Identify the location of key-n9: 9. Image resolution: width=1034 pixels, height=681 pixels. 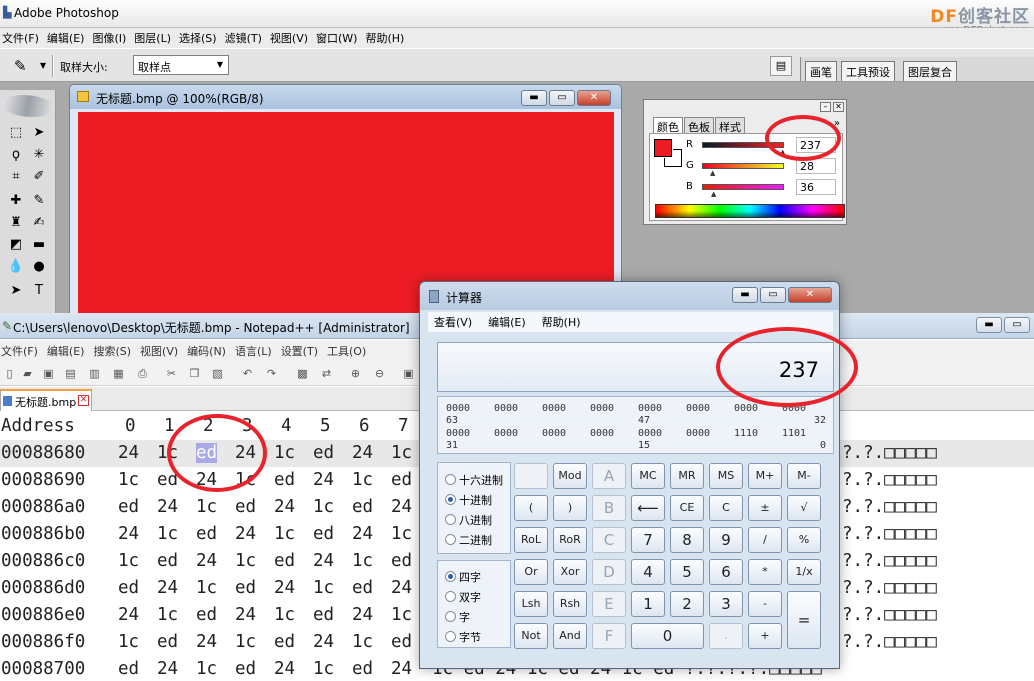
(726, 540).